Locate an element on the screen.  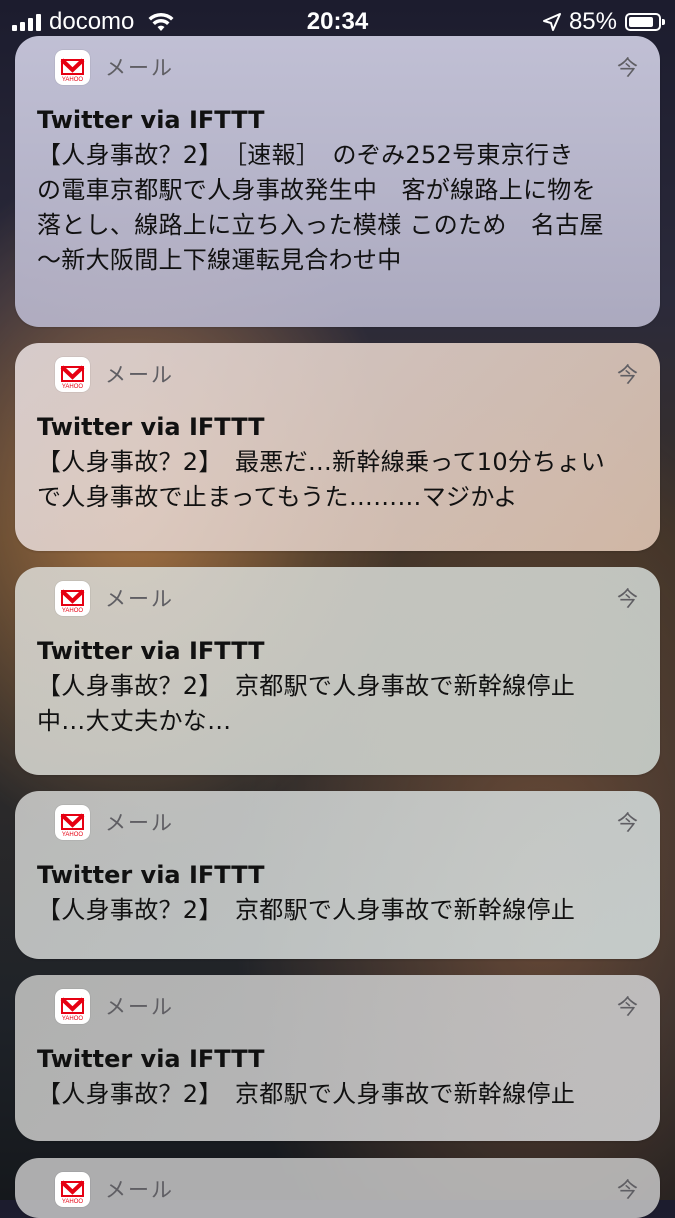
body-line: 落とし、線路上に立ち入った模様 このため 名古屋 is located at coordinates (320, 225).